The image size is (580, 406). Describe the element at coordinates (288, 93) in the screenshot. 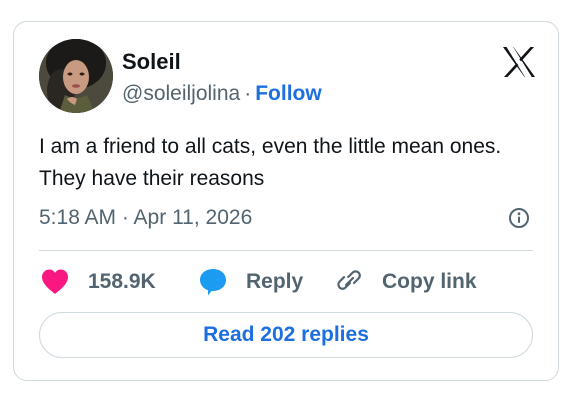

I see `follow-button: Follow` at that location.